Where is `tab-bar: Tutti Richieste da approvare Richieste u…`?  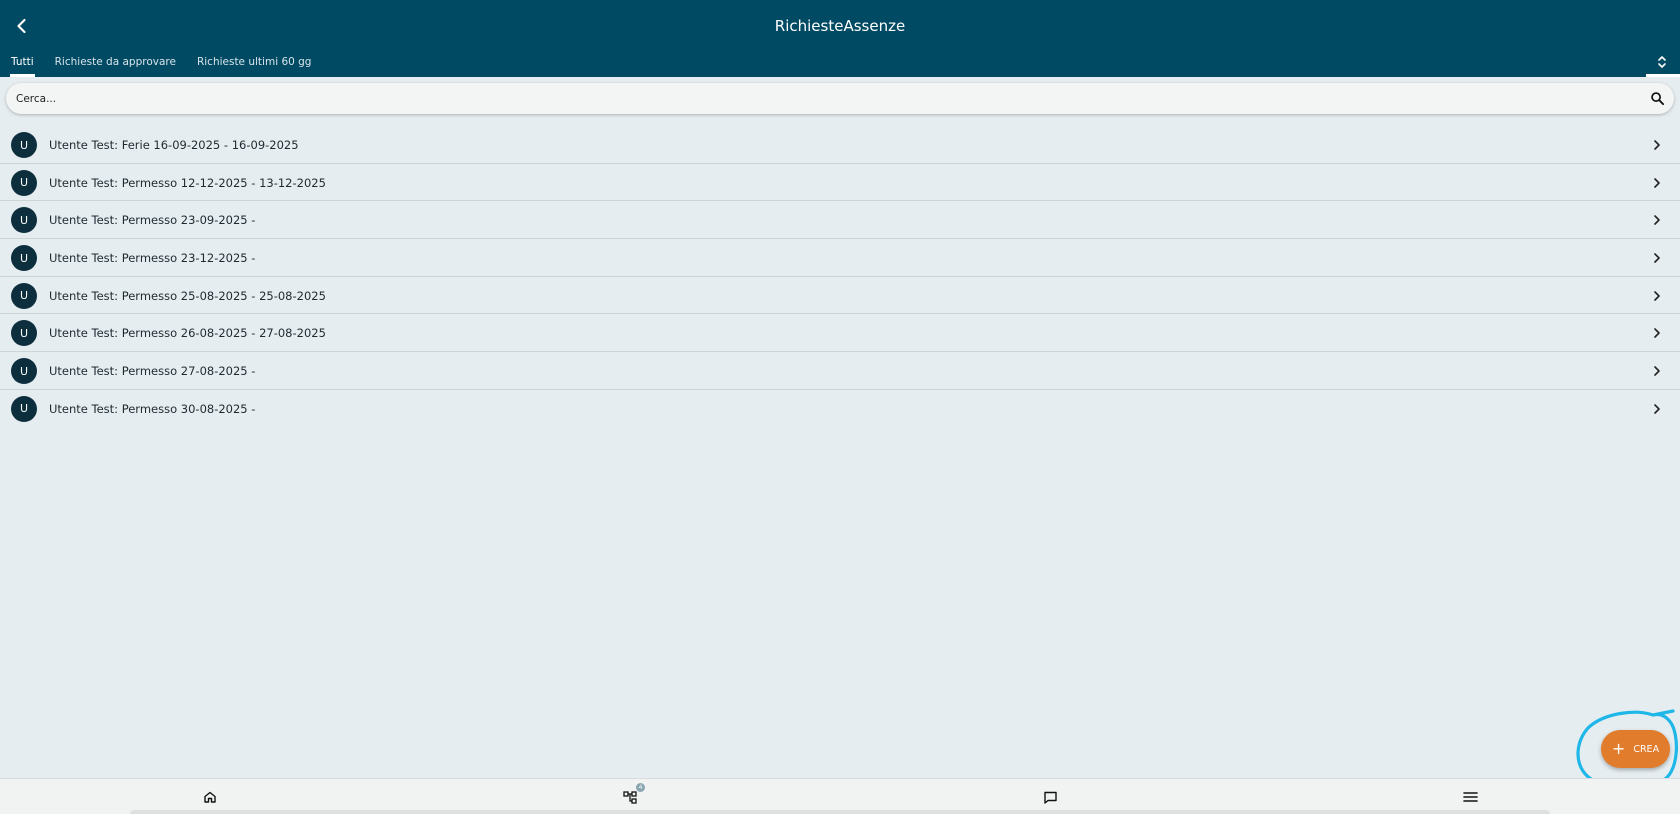
tab-bar: Tutti Richieste da approvare Richieste u… is located at coordinates (166, 65).